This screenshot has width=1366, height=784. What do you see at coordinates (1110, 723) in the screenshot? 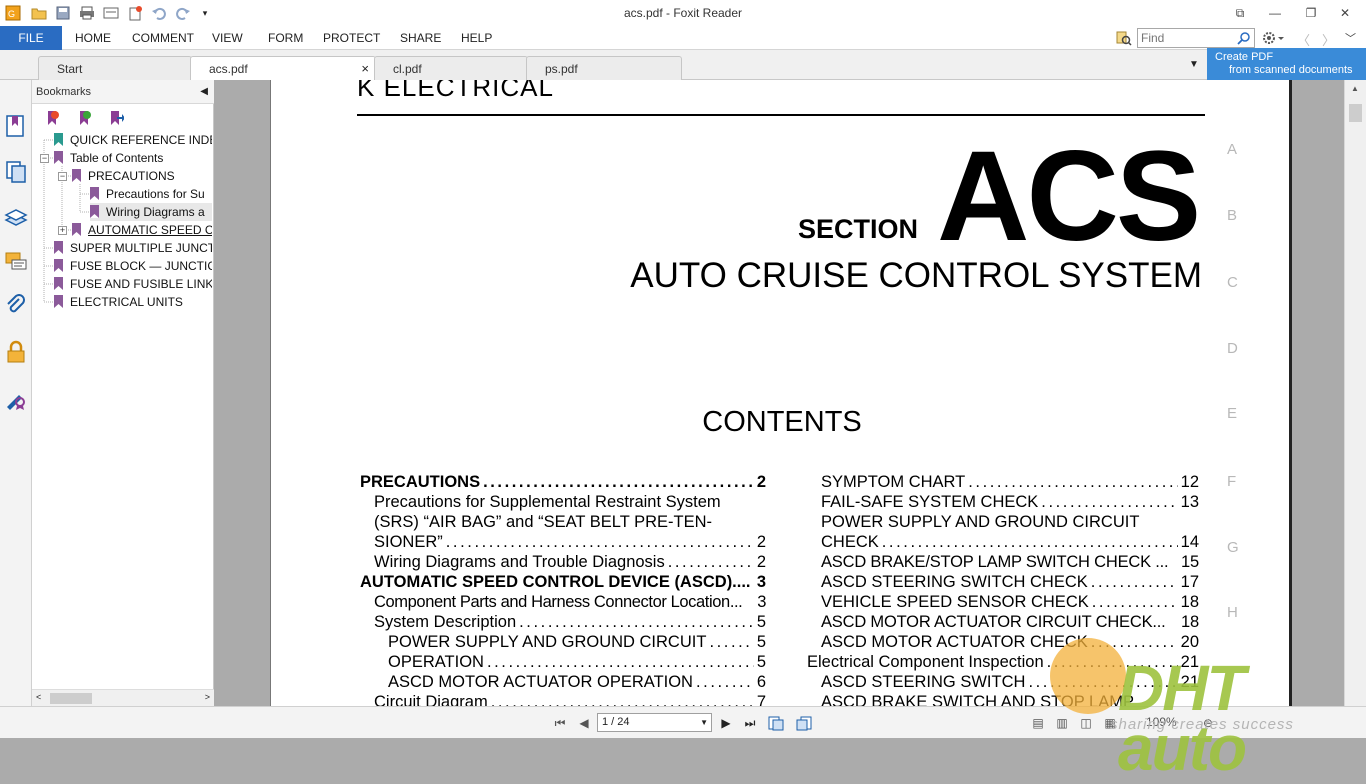
I see `continuous-facing-view-icon: ▦` at bounding box center [1110, 723].